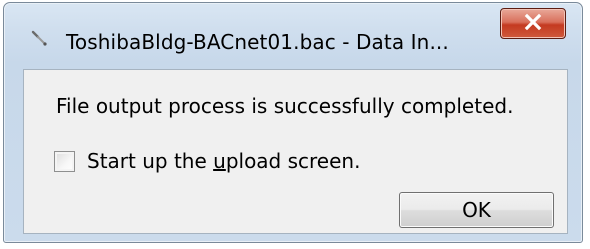  What do you see at coordinates (64, 161) in the screenshot?
I see `upload-screen-checkbox` at bounding box center [64, 161].